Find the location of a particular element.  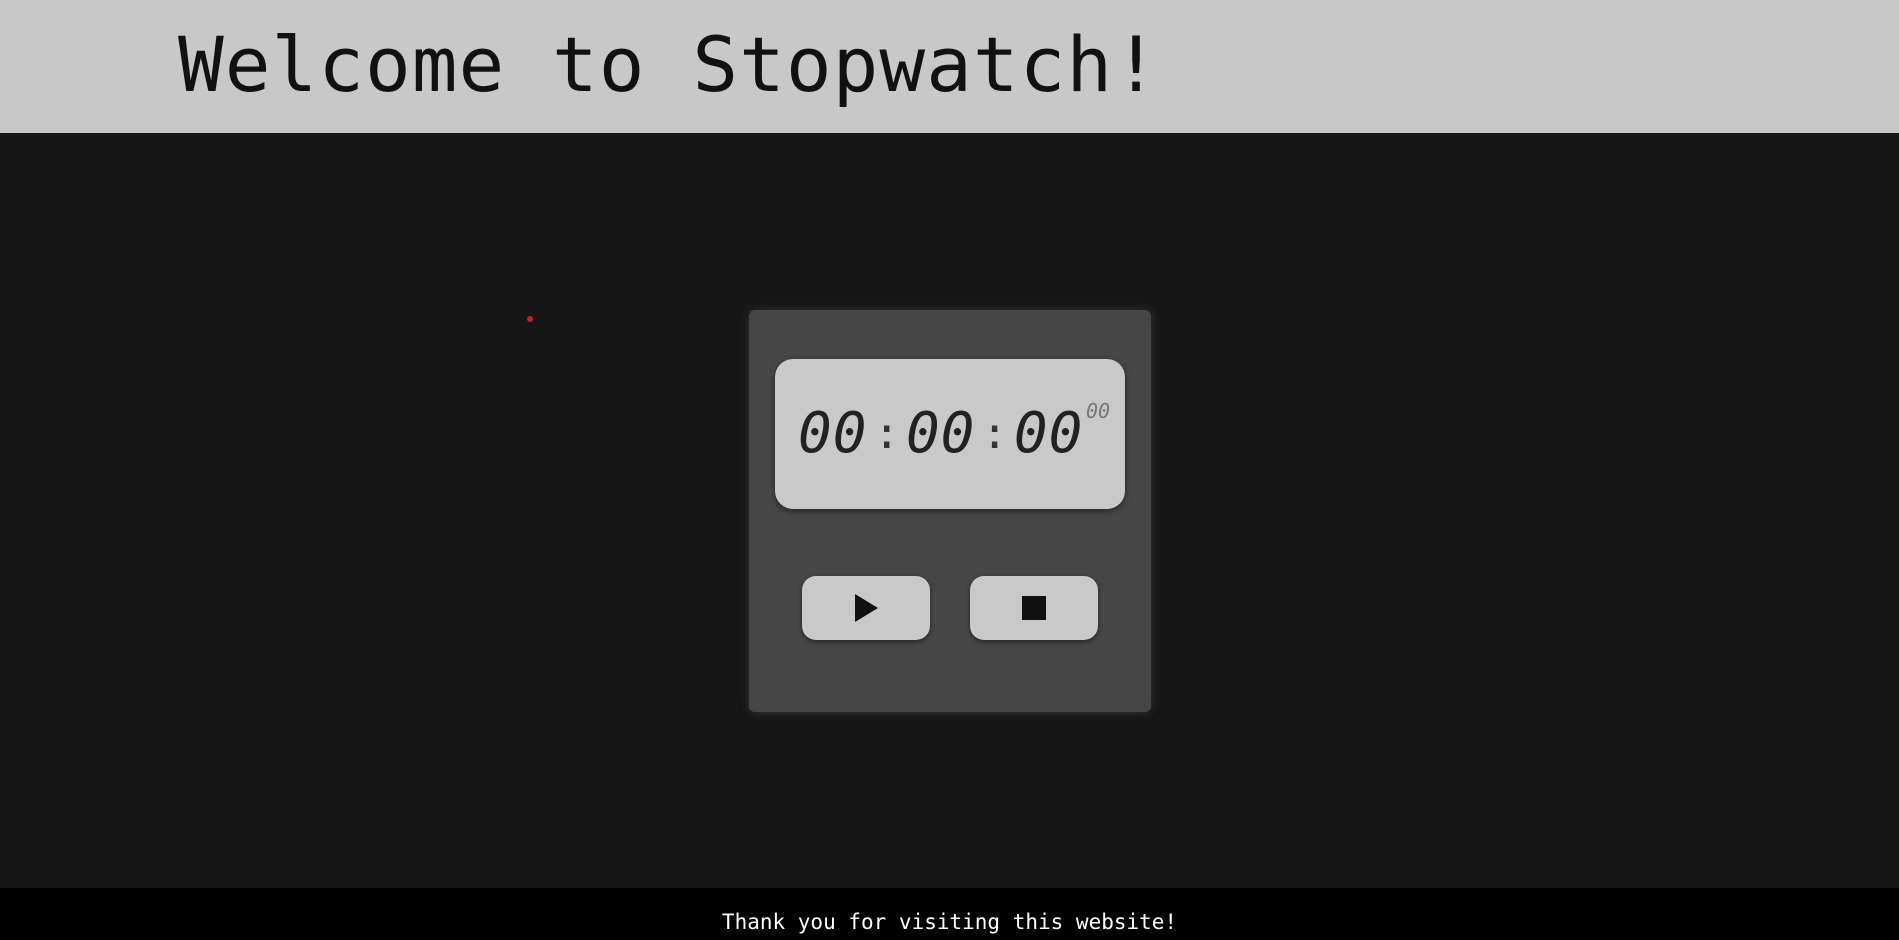

page-header: Welcome to Stopwatch! is located at coordinates (949, 66).